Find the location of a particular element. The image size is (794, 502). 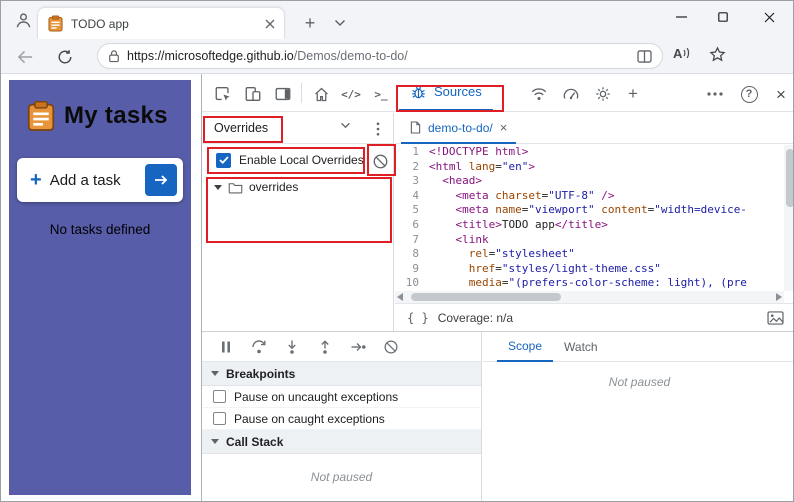

line-number: 3 is located at coordinates (412, 181).